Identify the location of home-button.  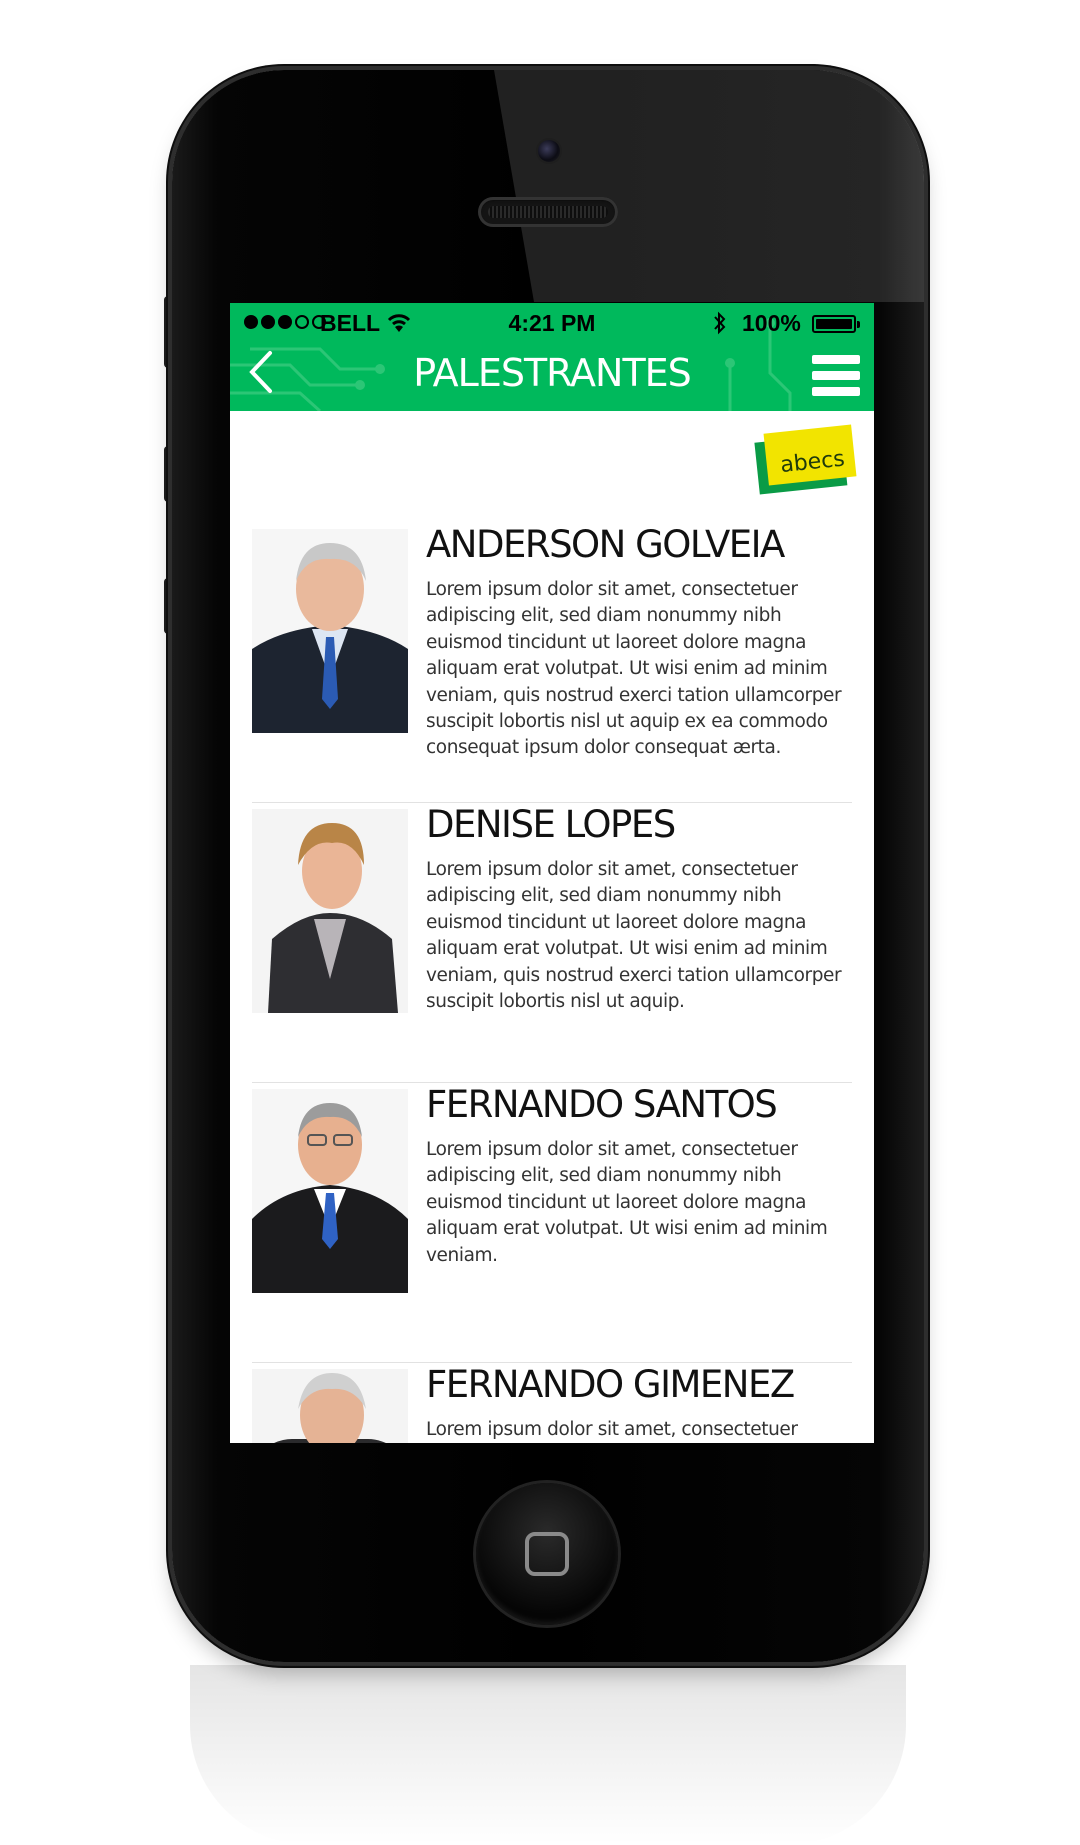
(547, 1554).